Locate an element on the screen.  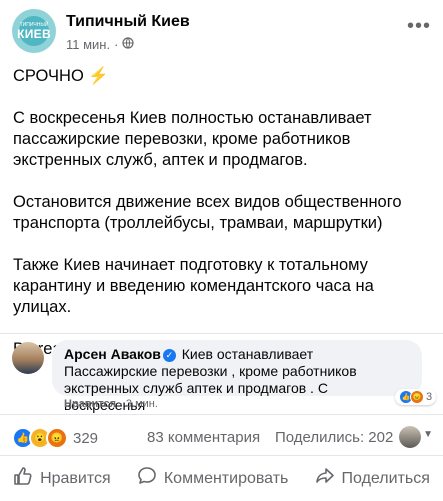
reaction-count: 329 is located at coordinates (86, 438).